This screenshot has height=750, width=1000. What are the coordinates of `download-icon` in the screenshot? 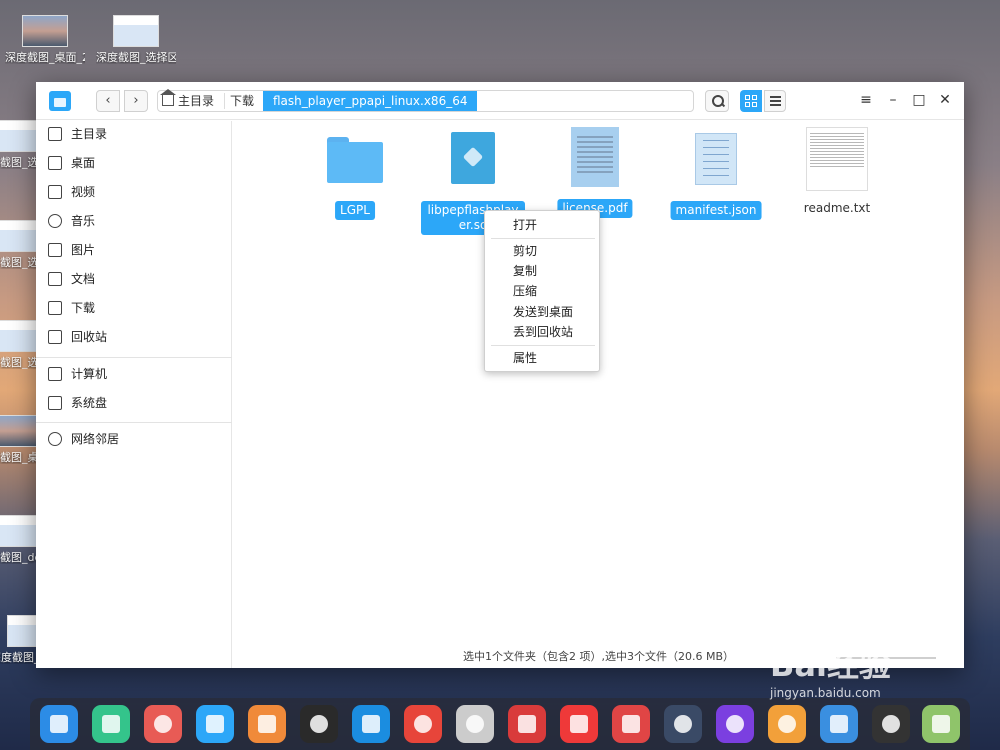 It's located at (55, 308).